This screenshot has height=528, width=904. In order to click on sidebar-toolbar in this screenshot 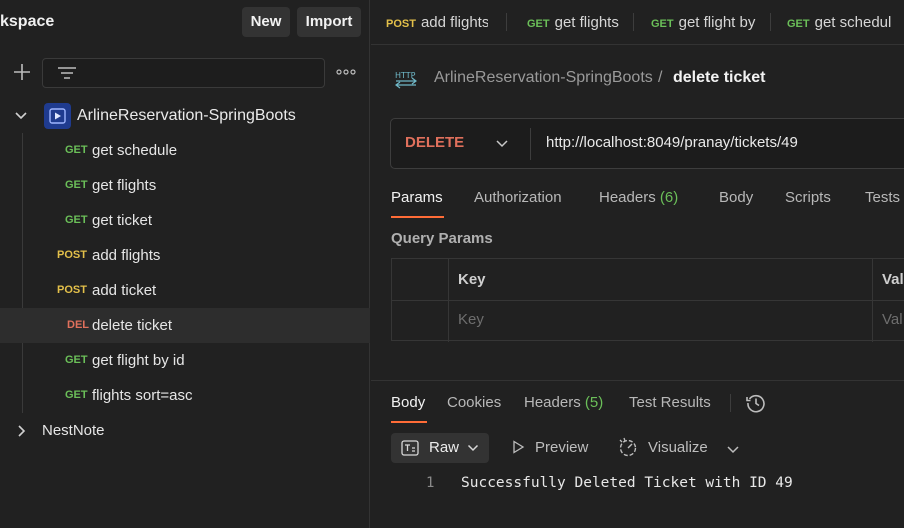, I will do `click(185, 73)`.